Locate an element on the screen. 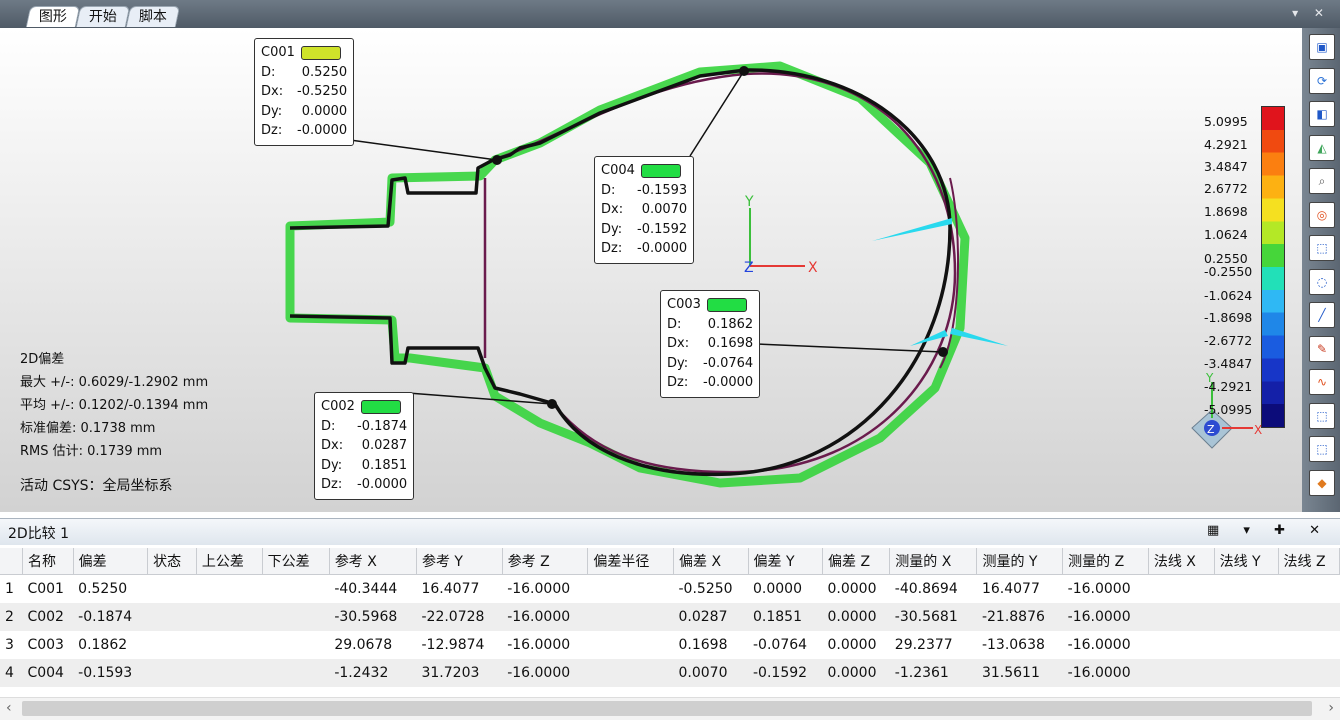 The image size is (1340, 720). table-cell: 0.5250 is located at coordinates (103, 589).